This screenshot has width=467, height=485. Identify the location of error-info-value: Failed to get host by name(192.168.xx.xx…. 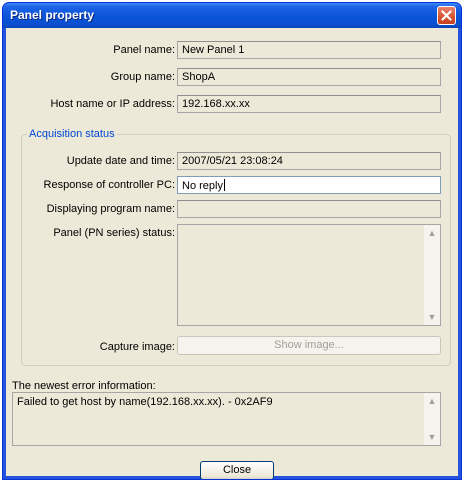
(145, 402).